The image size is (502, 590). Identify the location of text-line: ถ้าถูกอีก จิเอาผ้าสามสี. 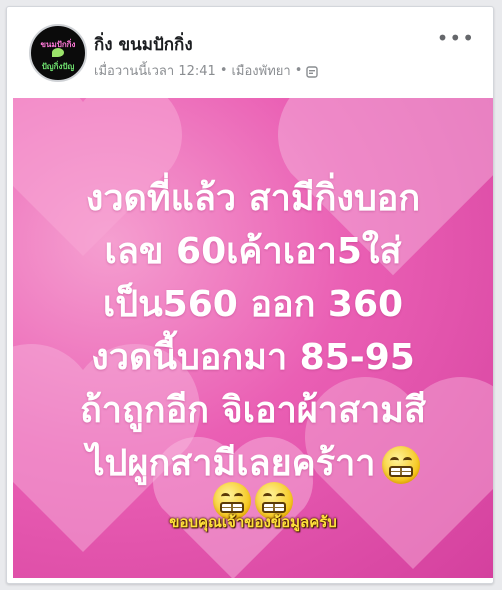
(253, 410).